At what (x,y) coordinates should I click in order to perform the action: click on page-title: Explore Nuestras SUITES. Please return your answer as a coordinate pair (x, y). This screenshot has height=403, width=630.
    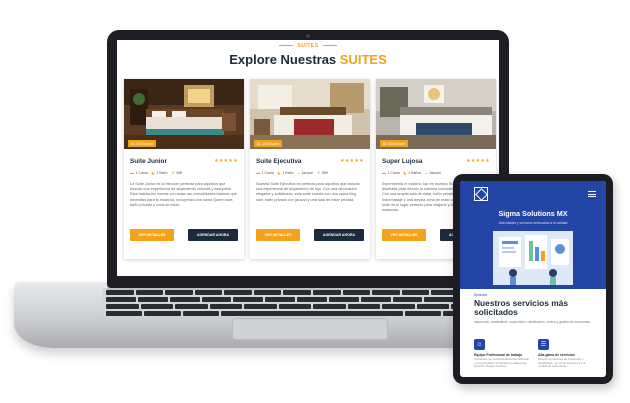
    Looking at the image, I should click on (308, 59).